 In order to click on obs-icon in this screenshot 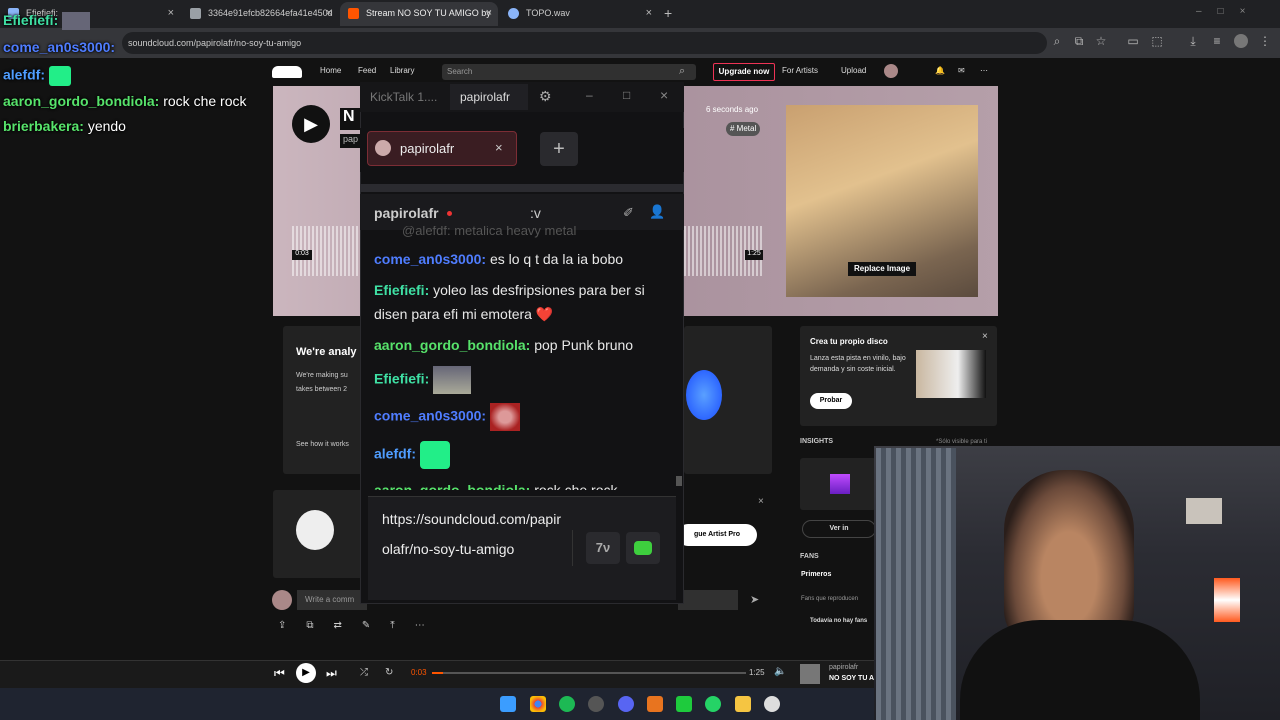, I will do `click(596, 704)`.